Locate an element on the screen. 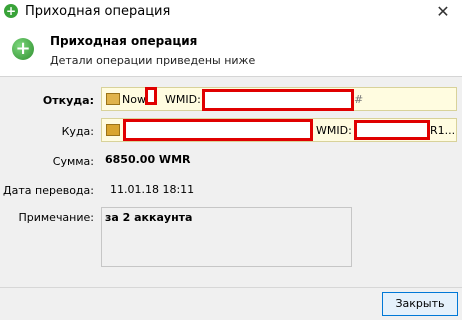  from-purse-prefix: Now is located at coordinates (134, 99).